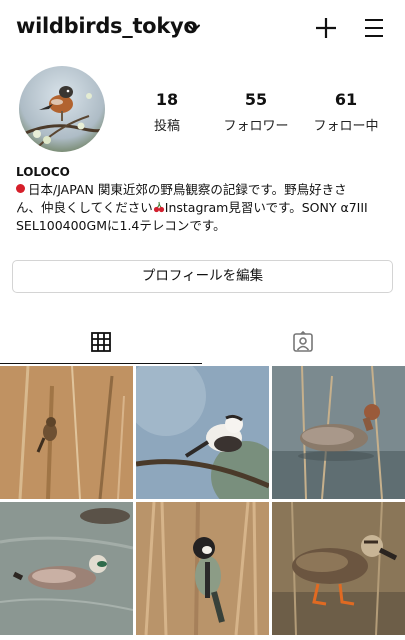  I want to click on following-count-label: フォロー中, so click(346, 126).